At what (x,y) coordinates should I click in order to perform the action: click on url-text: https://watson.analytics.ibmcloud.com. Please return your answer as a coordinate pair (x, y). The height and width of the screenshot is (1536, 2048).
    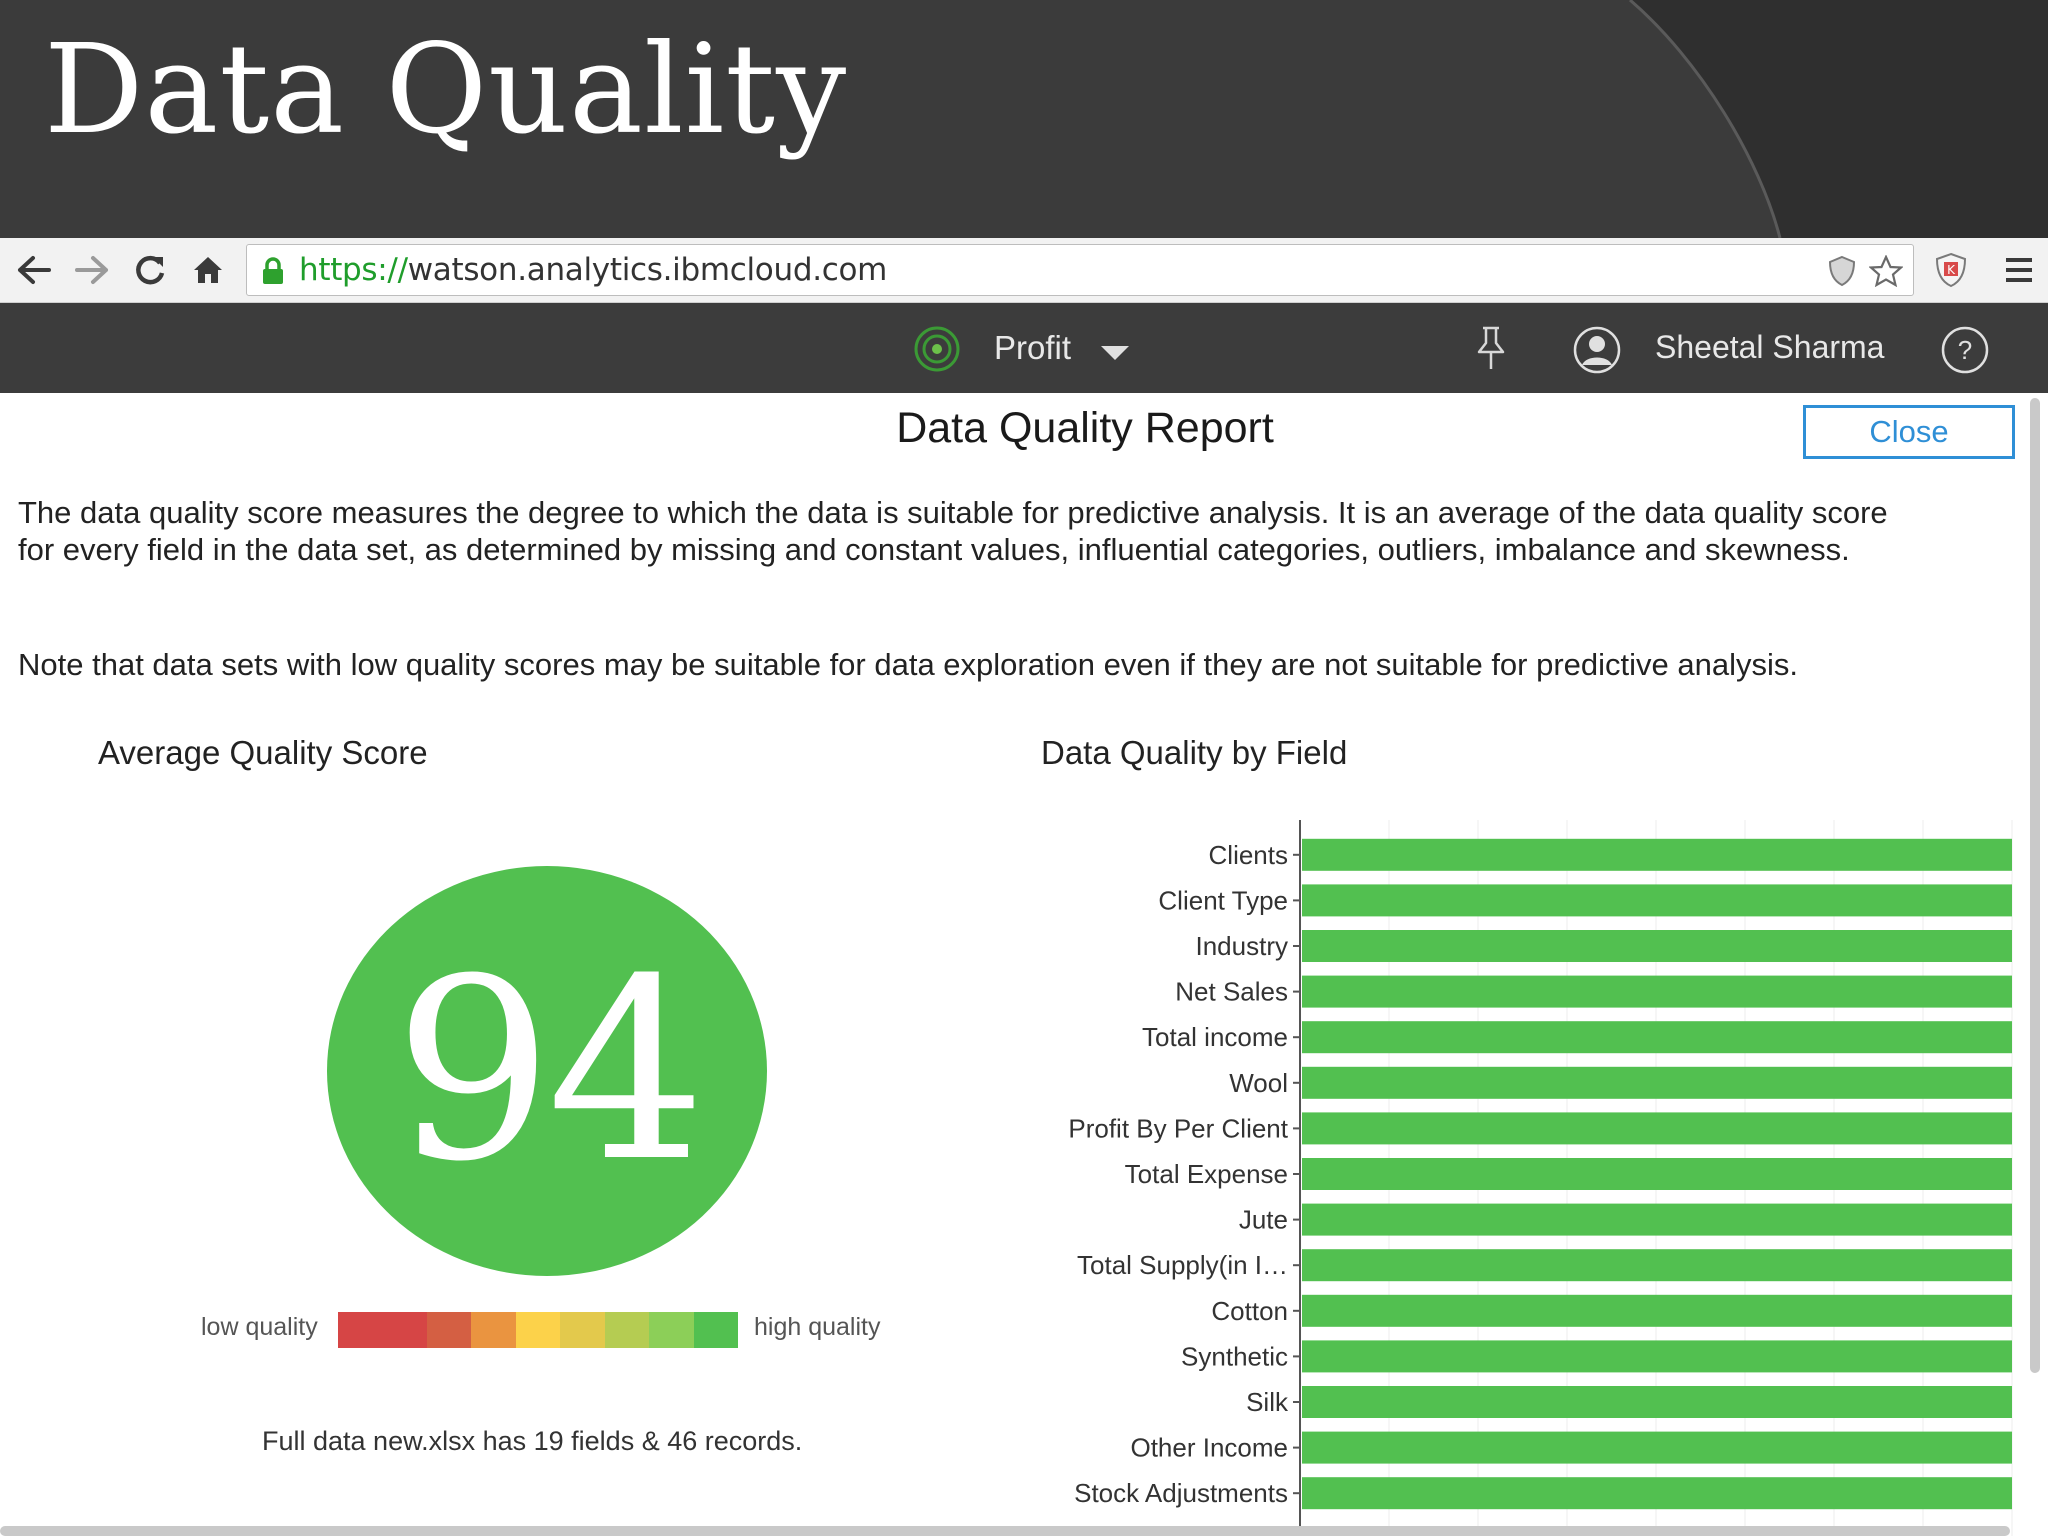
    Looking at the image, I should click on (593, 270).